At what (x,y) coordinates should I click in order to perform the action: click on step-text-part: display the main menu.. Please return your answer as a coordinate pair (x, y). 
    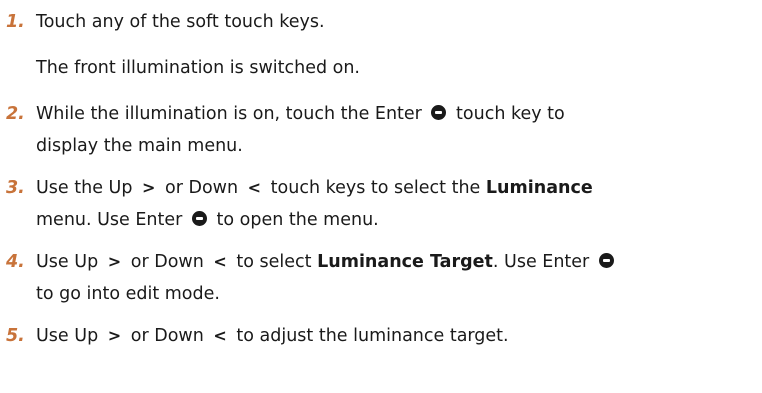
    Looking at the image, I should click on (139, 146).